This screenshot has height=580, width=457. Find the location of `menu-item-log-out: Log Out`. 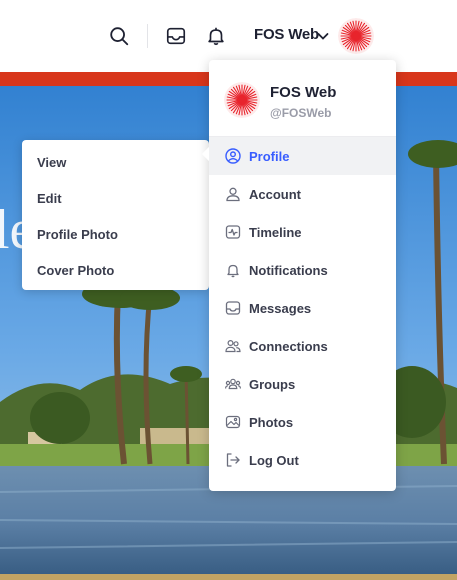

menu-item-log-out: Log Out is located at coordinates (302, 460).